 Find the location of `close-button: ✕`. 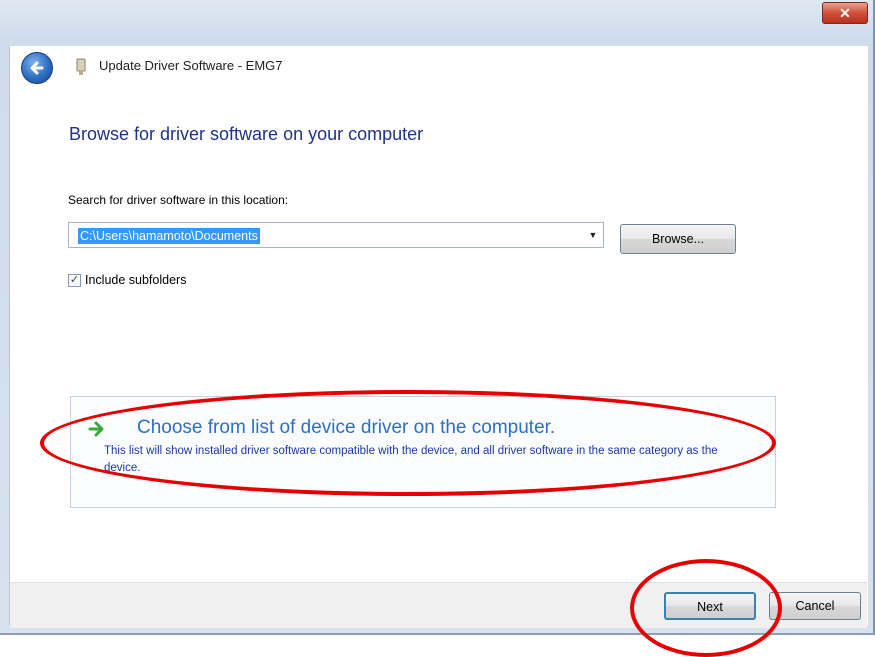

close-button: ✕ is located at coordinates (845, 13).